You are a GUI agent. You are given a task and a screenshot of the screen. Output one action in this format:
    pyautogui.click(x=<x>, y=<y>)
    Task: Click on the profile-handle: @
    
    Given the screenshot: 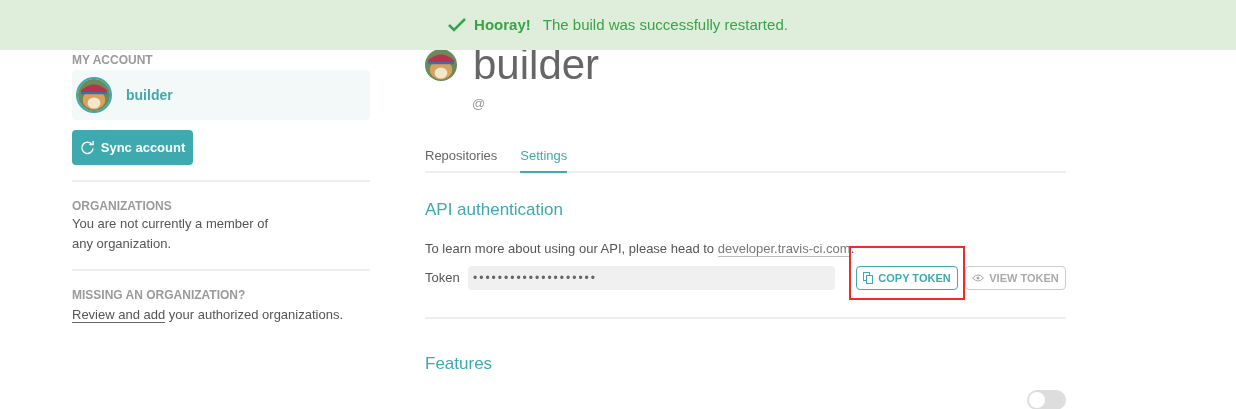 What is the action you would take?
    pyautogui.click(x=479, y=104)
    